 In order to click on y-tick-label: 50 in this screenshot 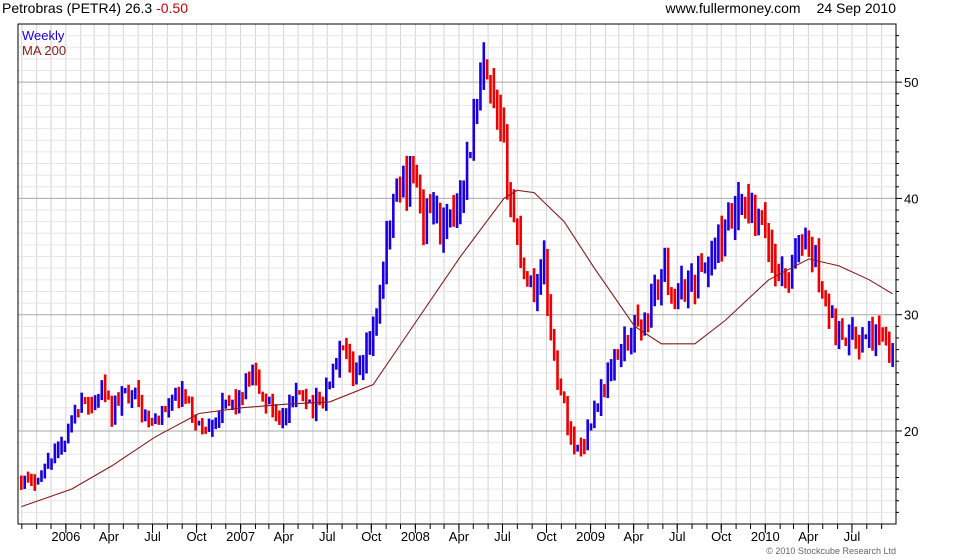, I will do `click(911, 82)`.